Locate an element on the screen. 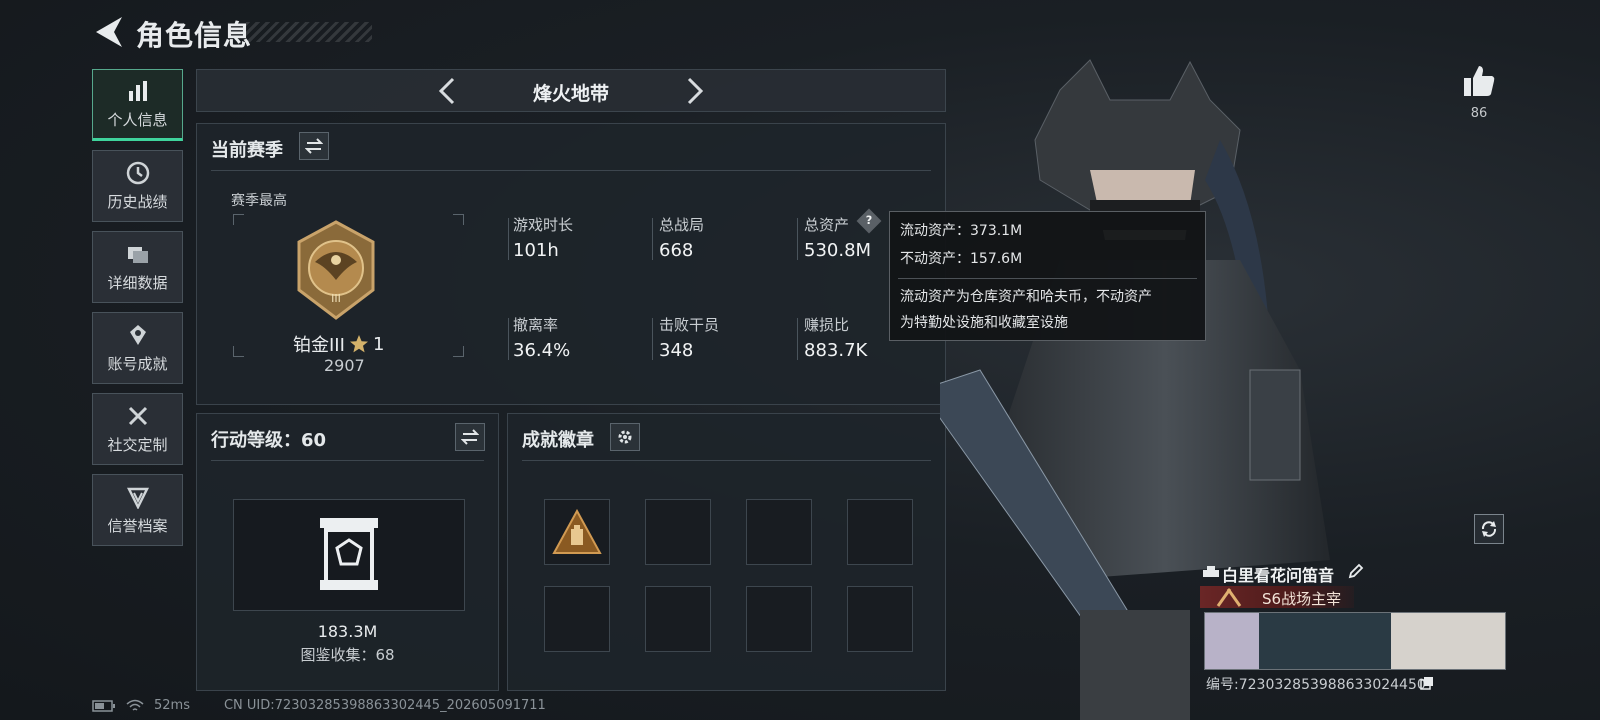 The width and height of the screenshot is (1600, 720). stat-label-profit-ratio: 赚损比 is located at coordinates (827, 325).